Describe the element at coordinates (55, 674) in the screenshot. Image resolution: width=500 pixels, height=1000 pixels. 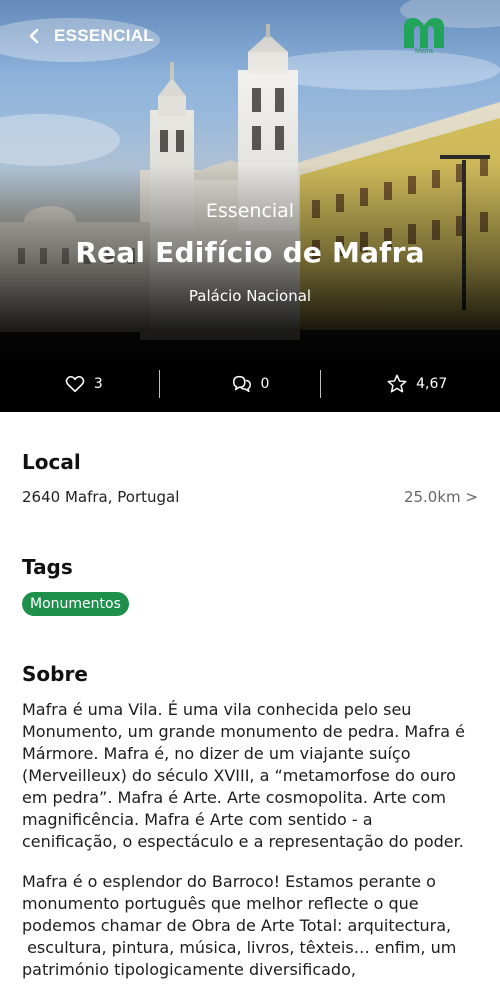
I see `sobre-heading: Sobre` at that location.